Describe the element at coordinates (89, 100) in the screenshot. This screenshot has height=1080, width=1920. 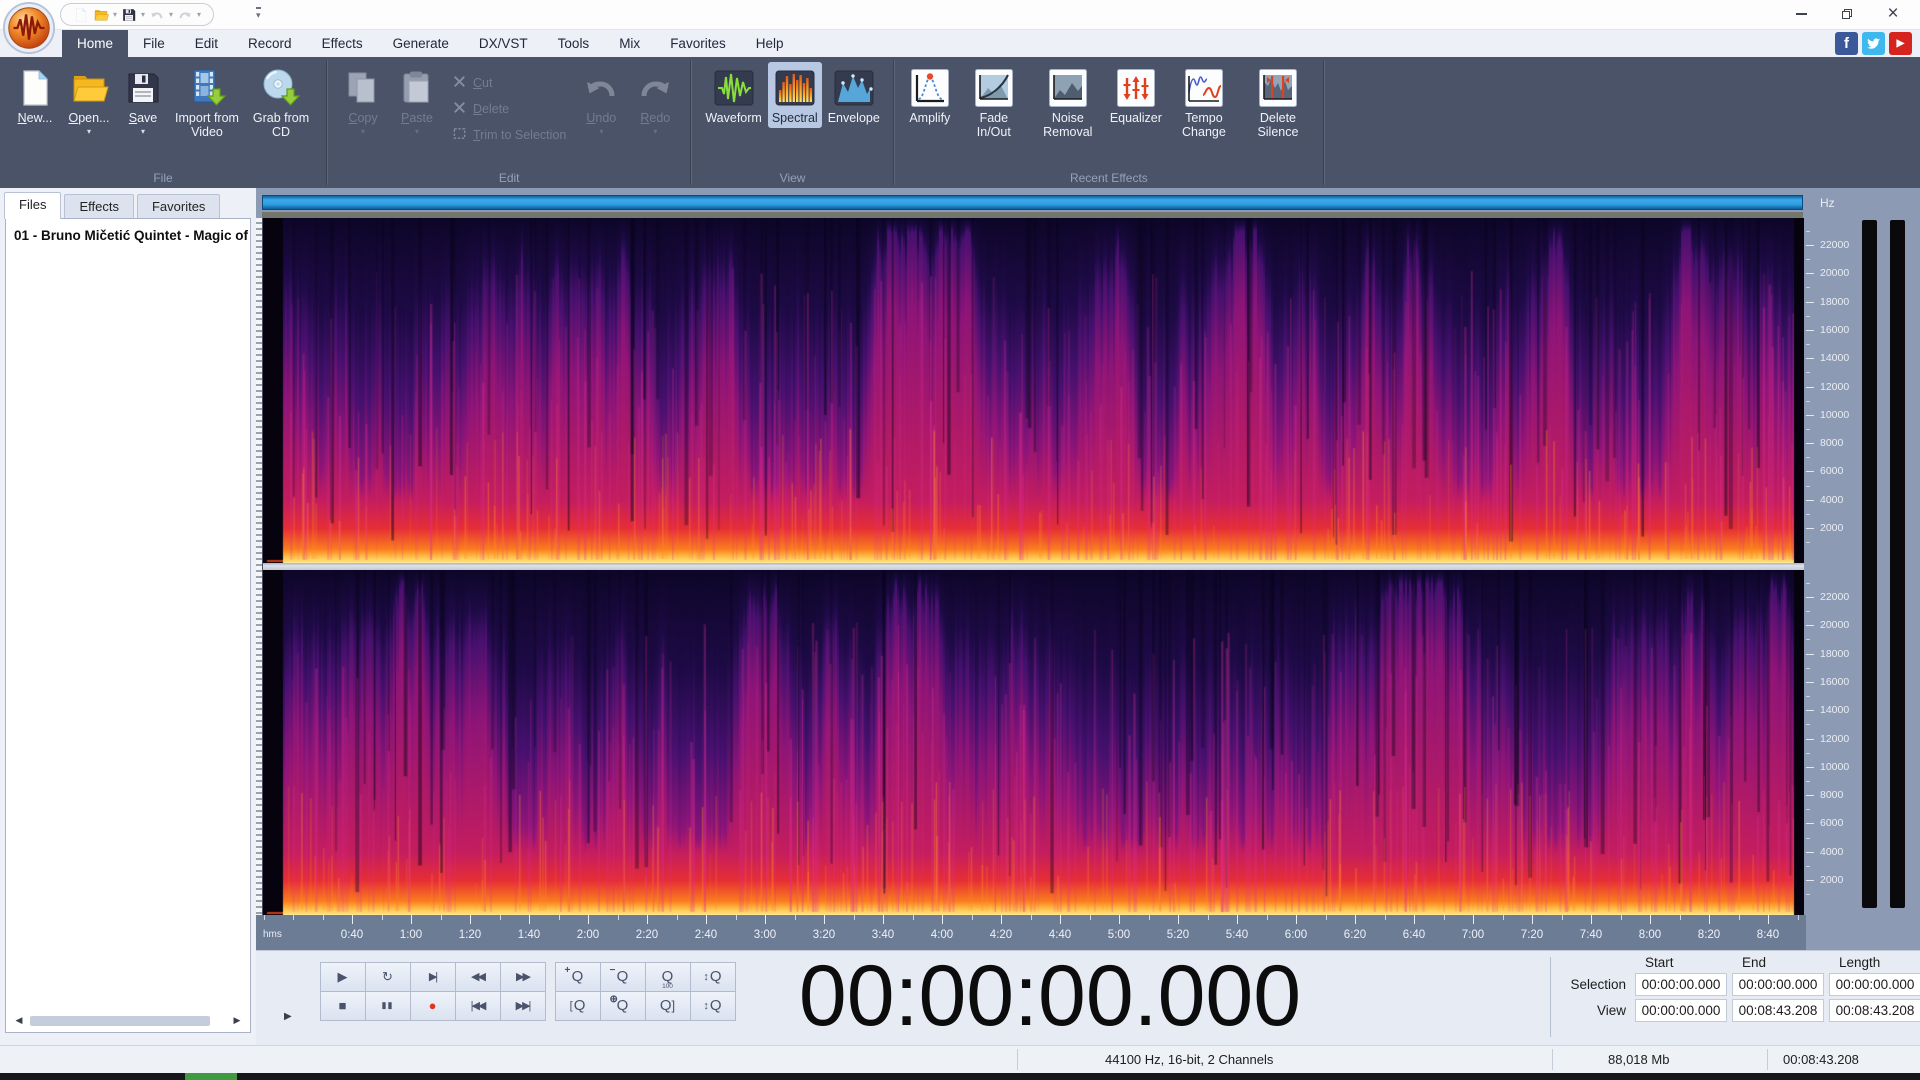
I see `open-button: Open... ▾` at that location.